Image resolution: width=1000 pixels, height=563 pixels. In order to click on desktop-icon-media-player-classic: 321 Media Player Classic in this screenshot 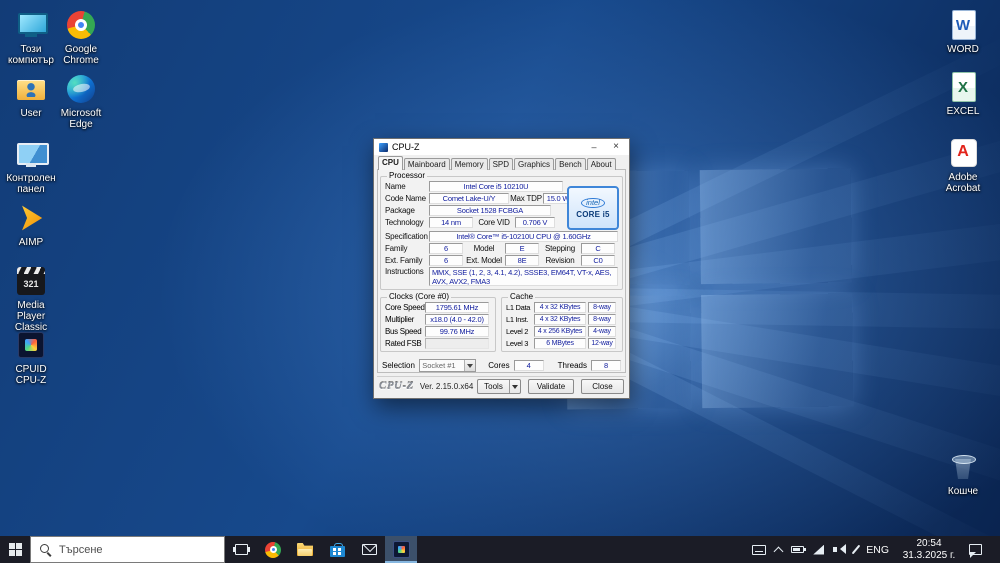, I will do `click(31, 298)`.